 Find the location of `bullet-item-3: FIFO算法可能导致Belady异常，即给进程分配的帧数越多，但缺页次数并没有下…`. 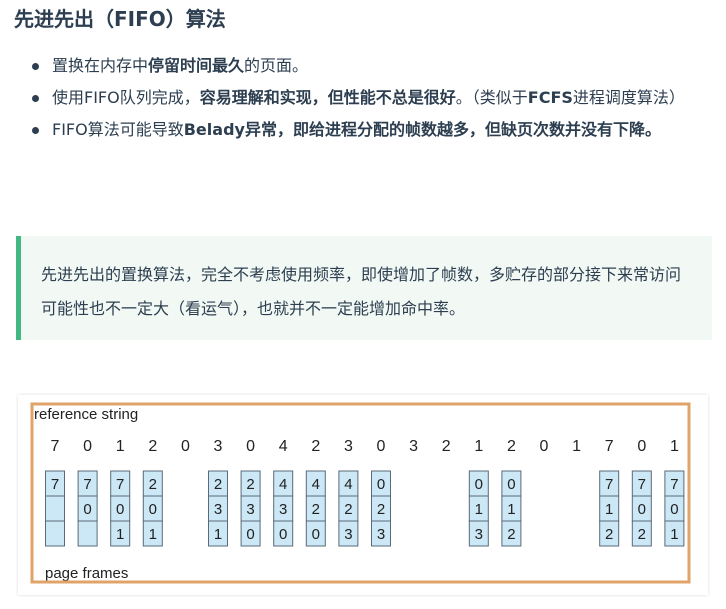

bullet-item-3: FIFO算法可能导致Belady异常，即给进程分配的帧数越多，但缺页次数并没有下… is located at coordinates (372, 130).